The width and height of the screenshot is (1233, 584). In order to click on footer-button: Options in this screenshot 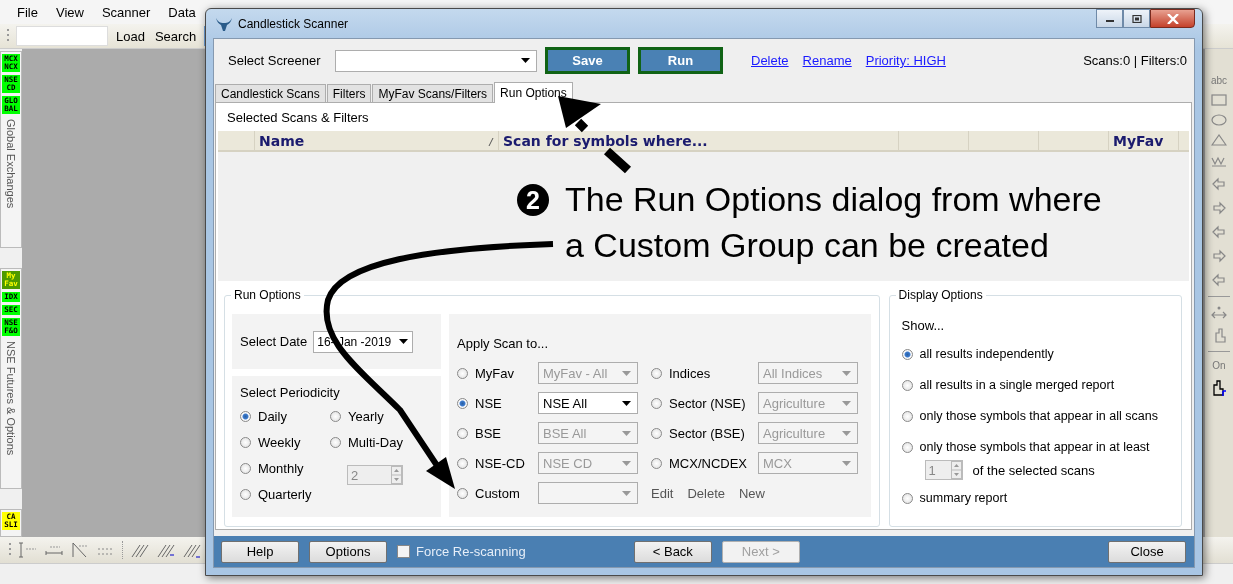, I will do `click(348, 551)`.